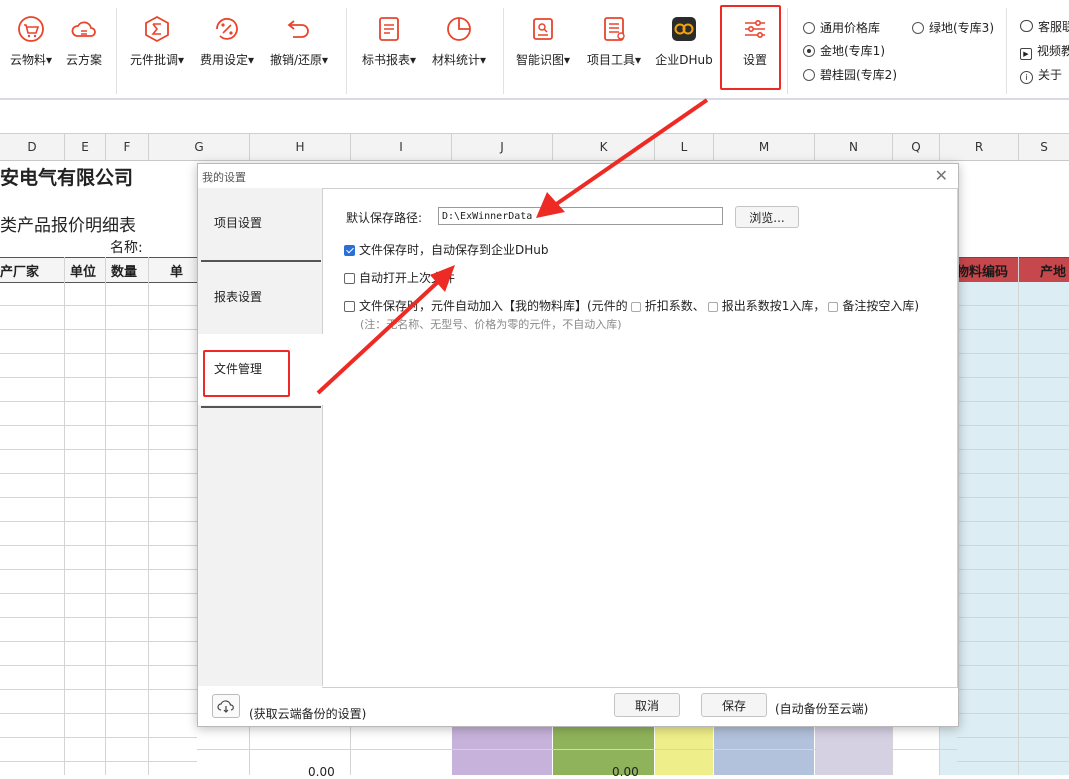 This screenshot has width=1069, height=779. Describe the element at coordinates (401, 147) in the screenshot. I see `column-header: I` at that location.